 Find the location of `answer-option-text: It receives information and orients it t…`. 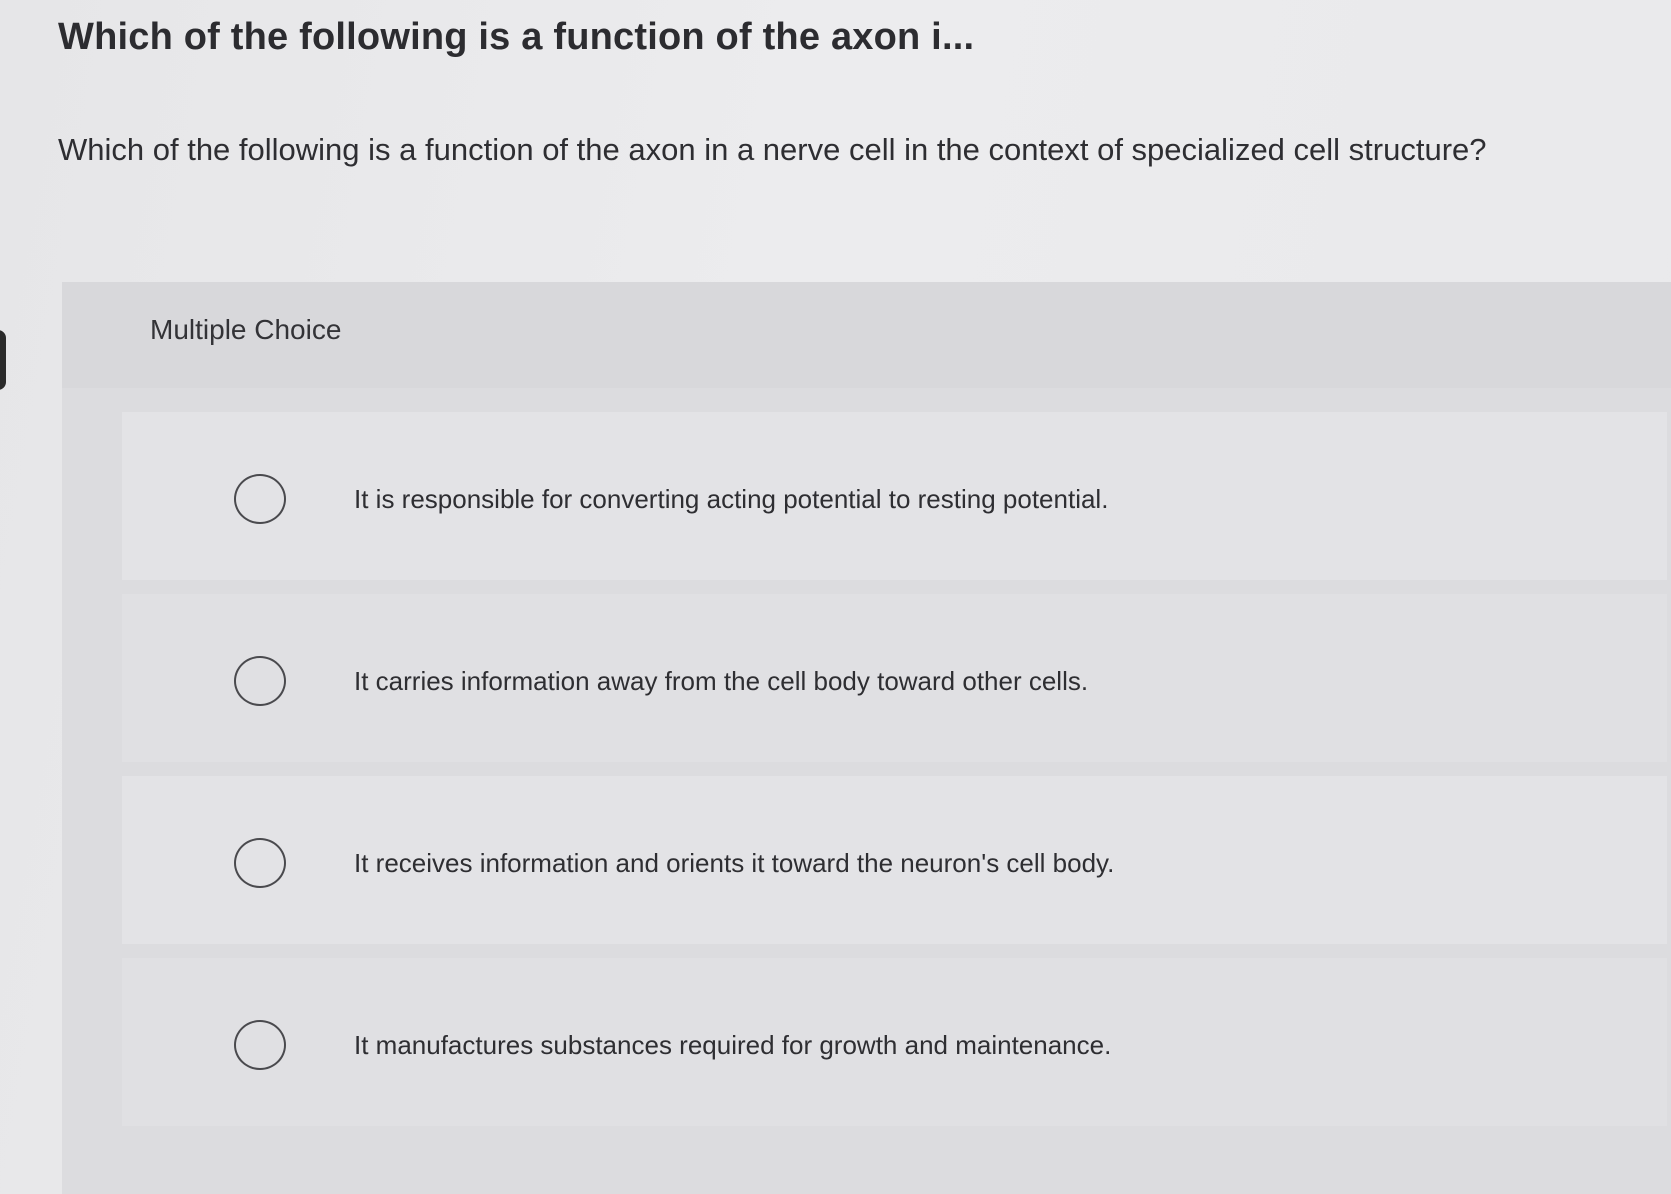

answer-option-text: It receives information and orients it t… is located at coordinates (734, 863).